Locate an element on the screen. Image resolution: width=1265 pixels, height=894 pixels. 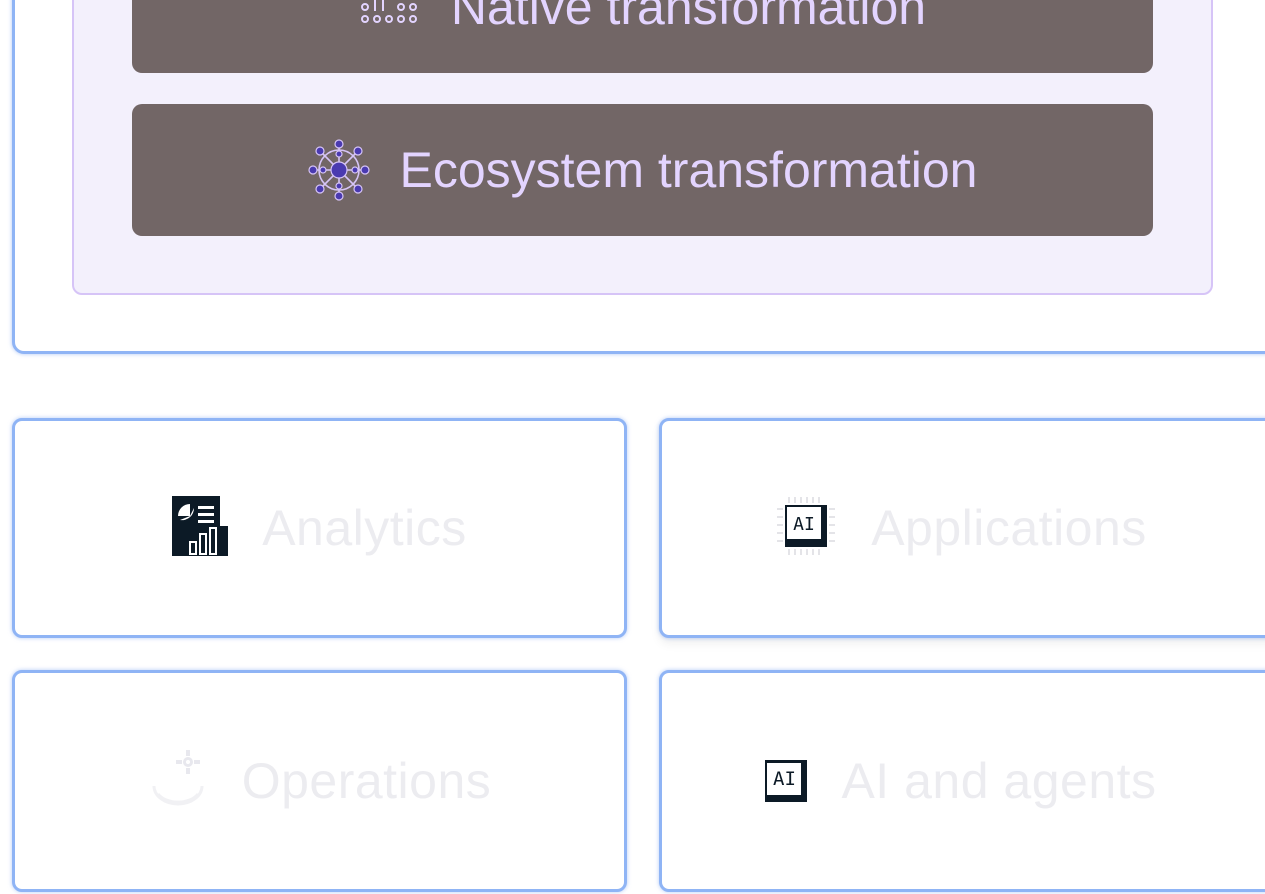
network-nodes-icon is located at coordinates (338, 170).